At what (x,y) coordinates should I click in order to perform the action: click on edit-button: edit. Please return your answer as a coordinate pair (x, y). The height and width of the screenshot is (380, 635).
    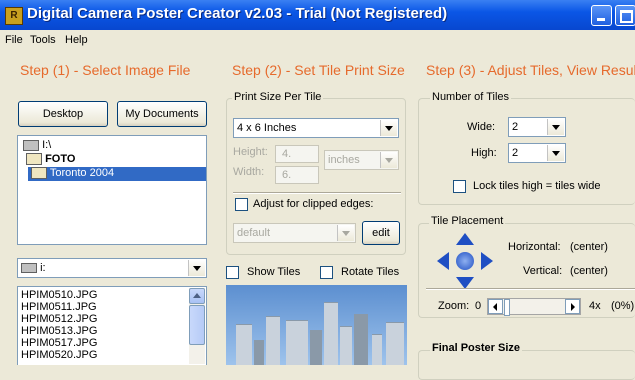
    Looking at the image, I should click on (381, 233).